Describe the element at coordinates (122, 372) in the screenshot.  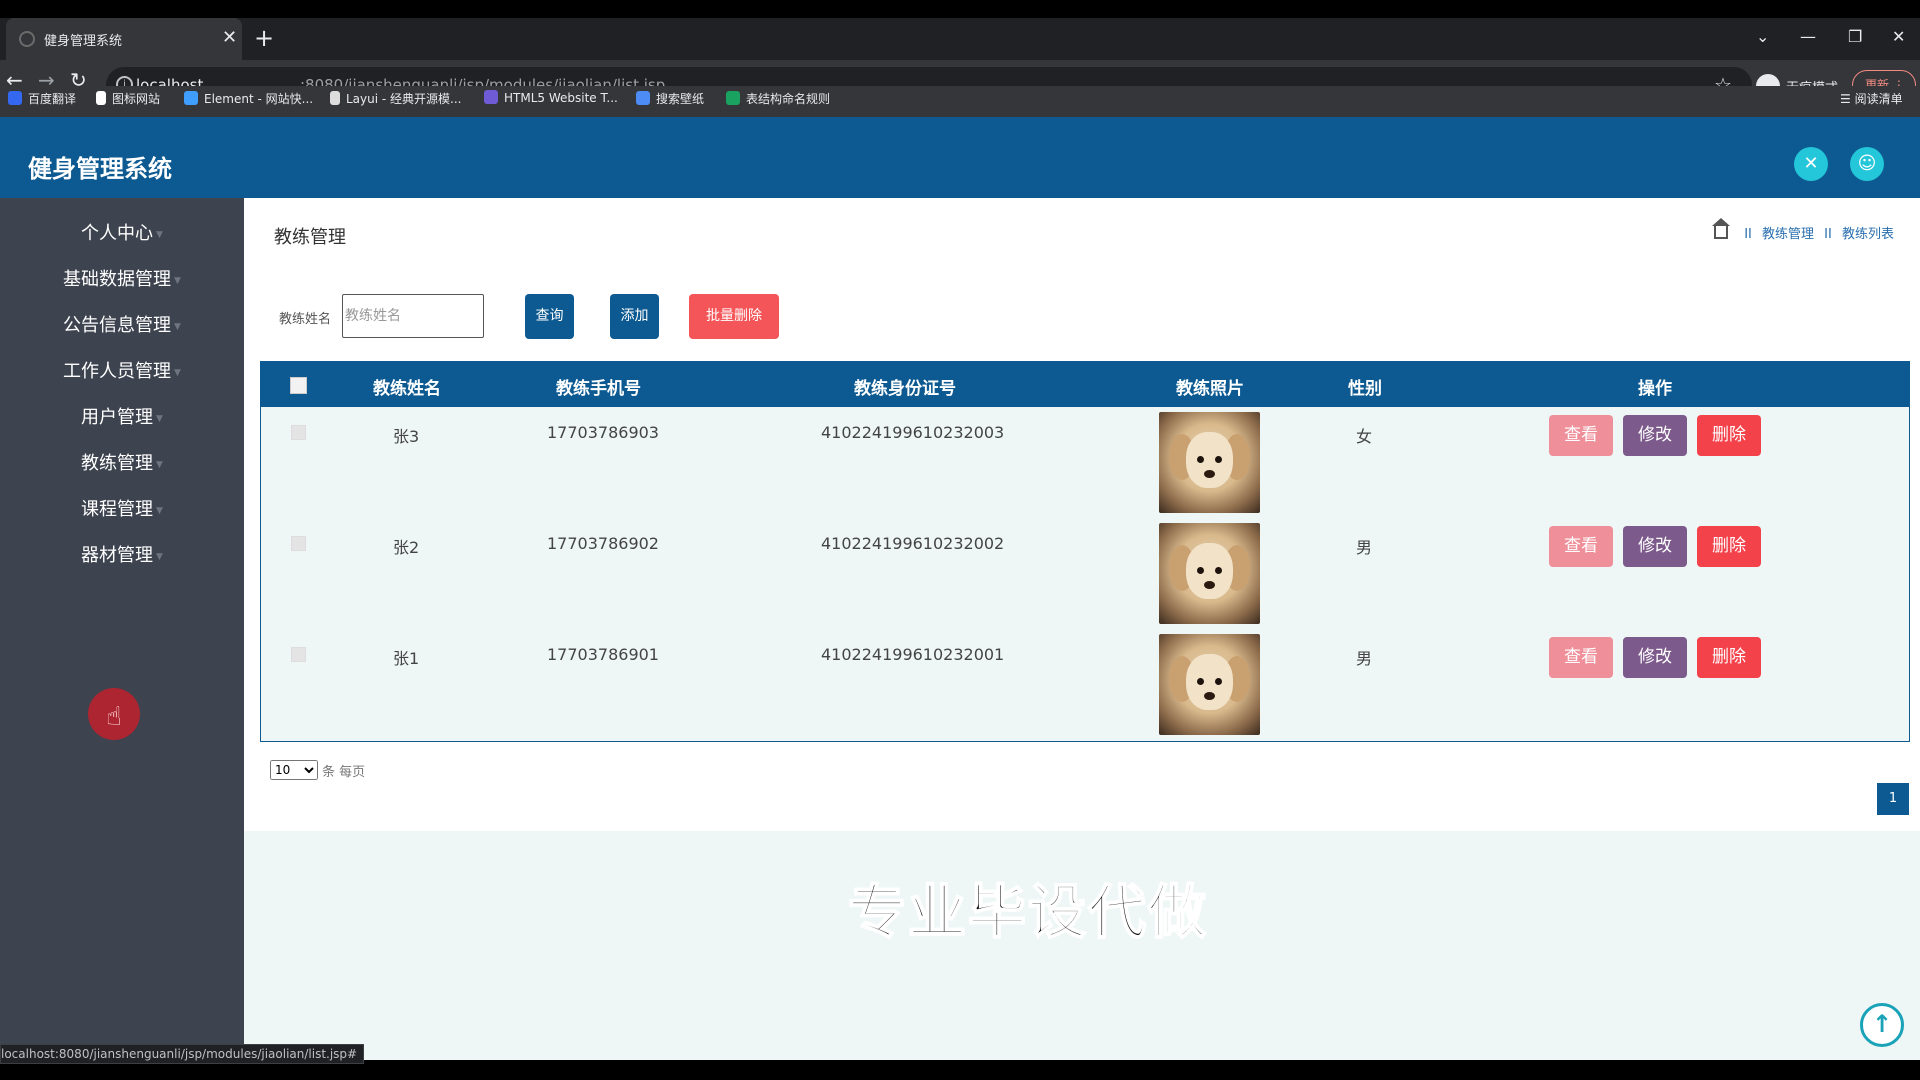
I see `sidebar-item-staff: 工作人员管理 ▼` at that location.